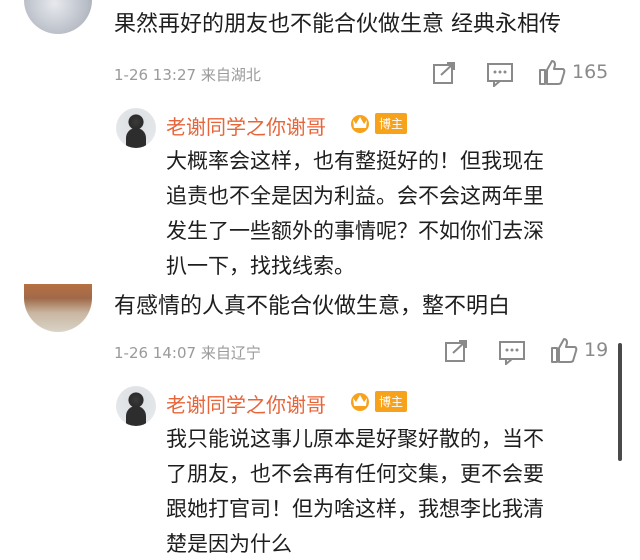 The image size is (640, 560). What do you see at coordinates (155, 353) in the screenshot?
I see `timestamp: 1-26 14:07` at bounding box center [155, 353].